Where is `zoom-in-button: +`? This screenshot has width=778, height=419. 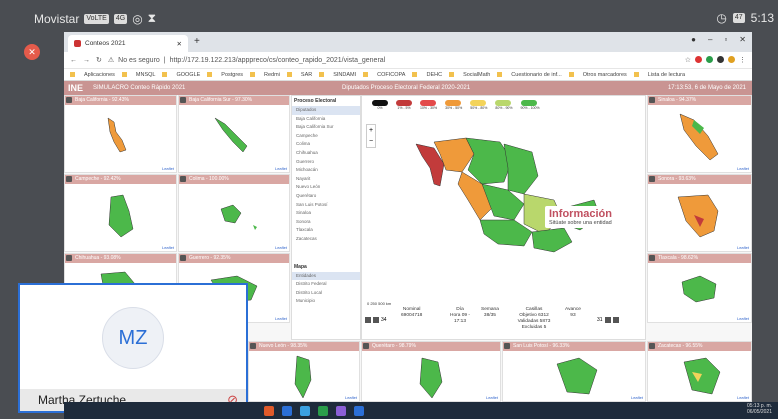 zoom-in-button: + is located at coordinates (371, 130).